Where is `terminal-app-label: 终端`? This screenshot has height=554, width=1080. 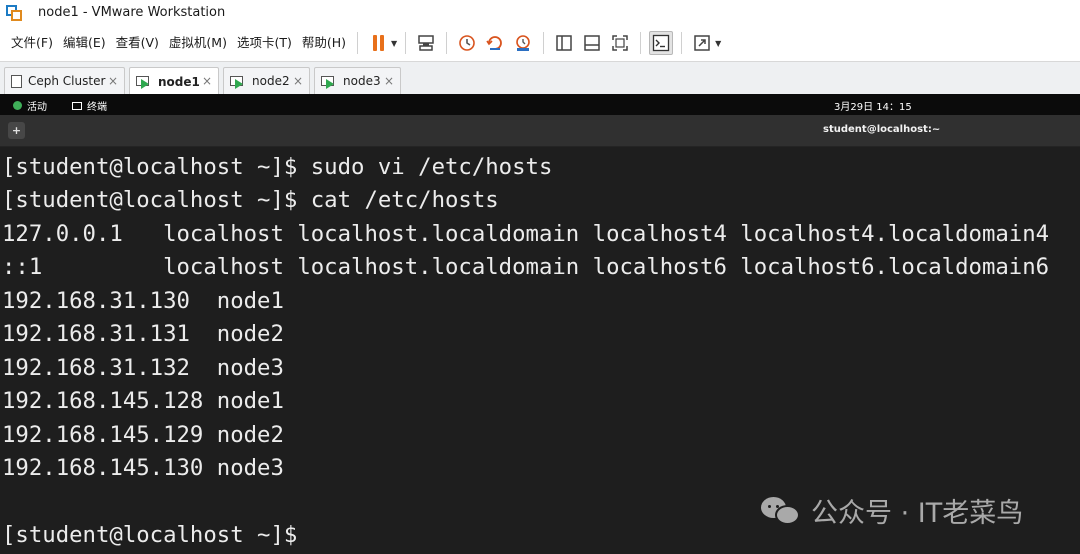 terminal-app-label: 终端 is located at coordinates (97, 107).